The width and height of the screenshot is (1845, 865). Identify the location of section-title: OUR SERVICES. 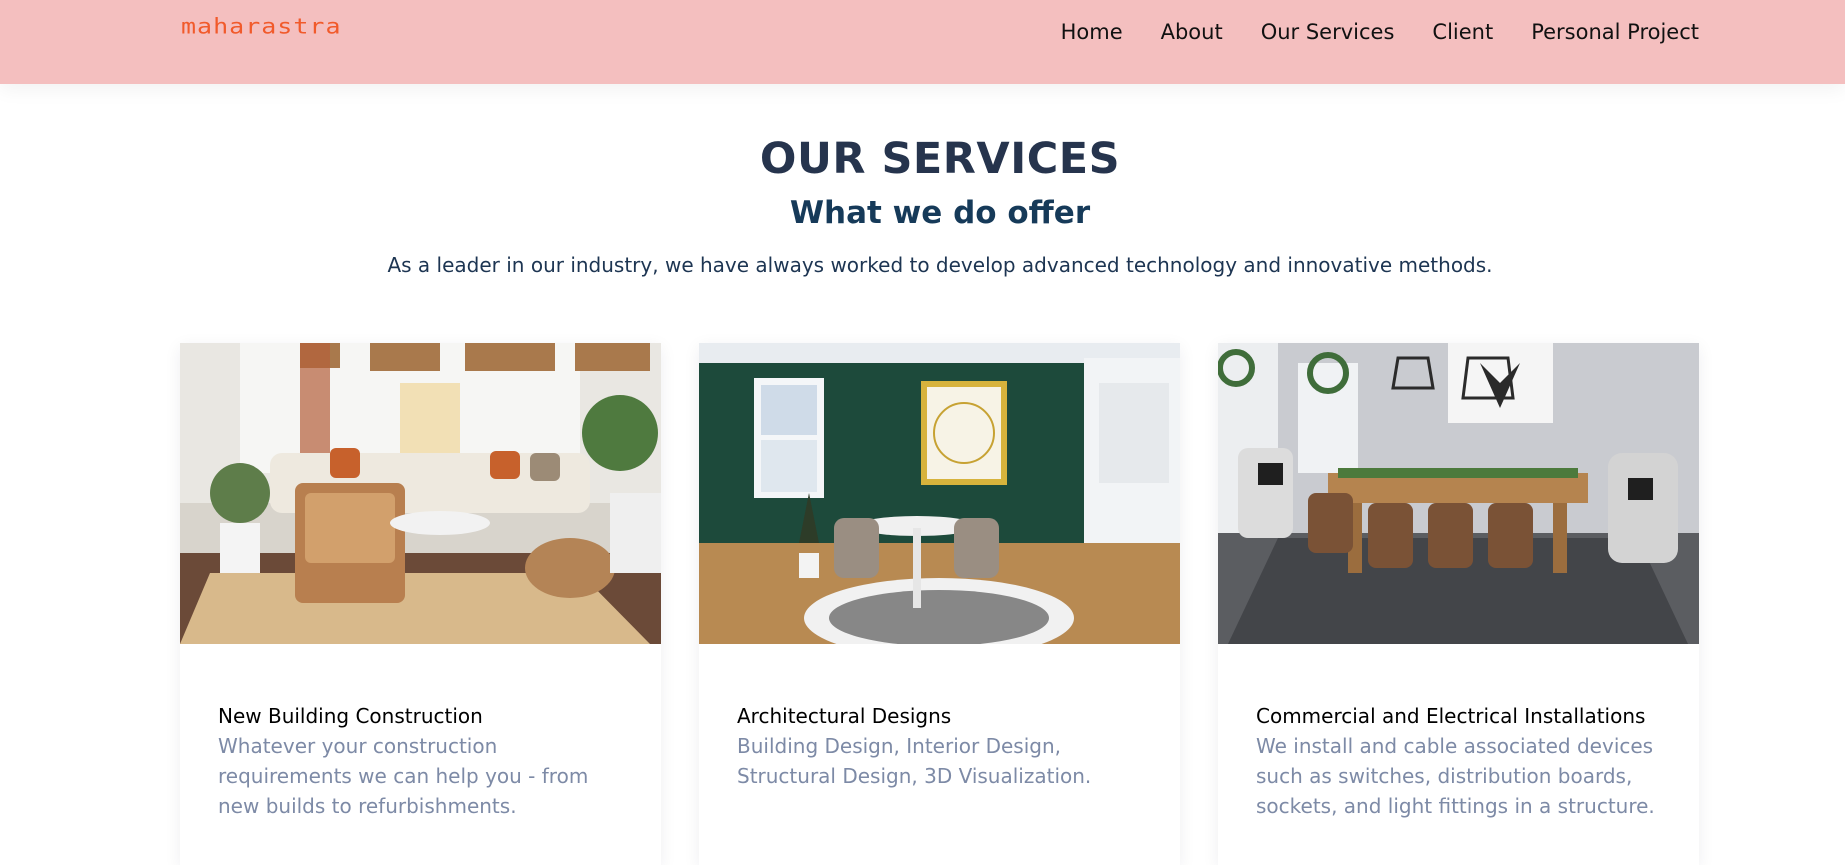
(940, 159).